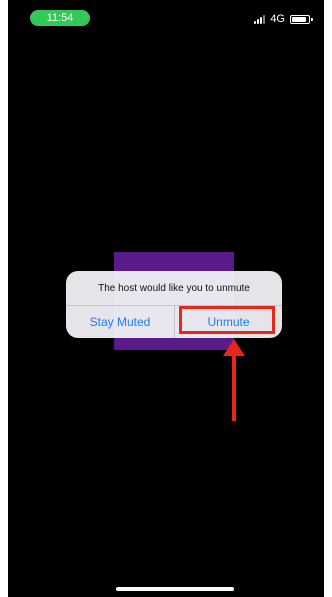 The height and width of the screenshot is (597, 332). I want to click on network-type: 4G, so click(277, 19).